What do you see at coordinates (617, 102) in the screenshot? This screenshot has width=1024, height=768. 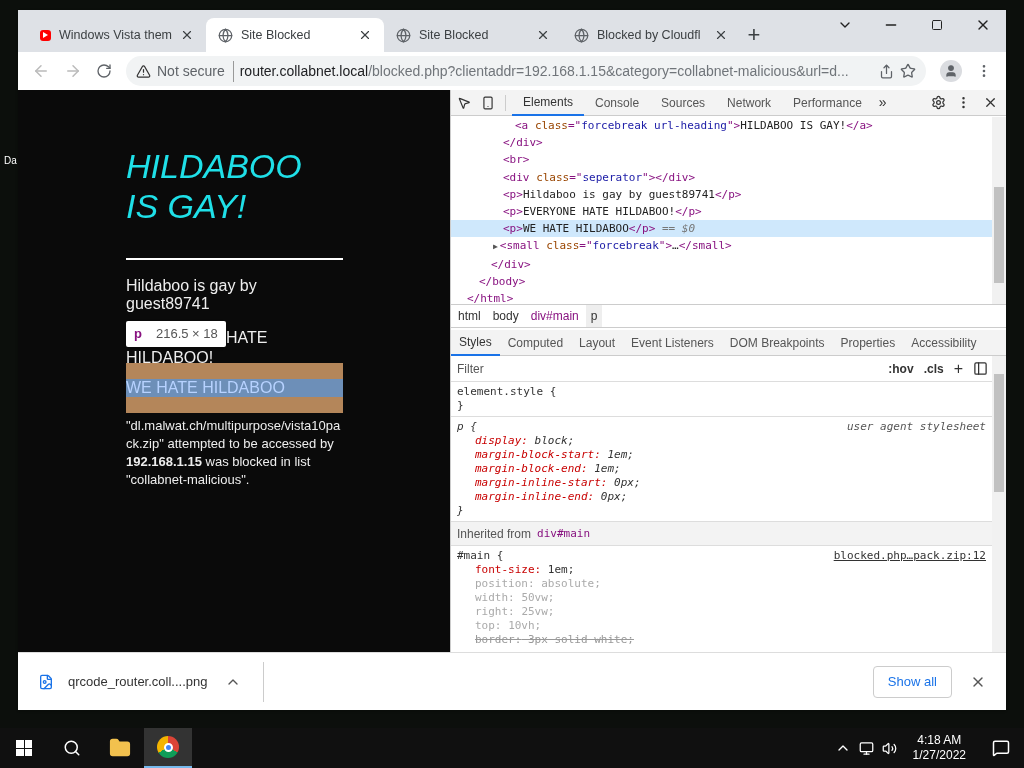 I see `devtools-tab: Console` at bounding box center [617, 102].